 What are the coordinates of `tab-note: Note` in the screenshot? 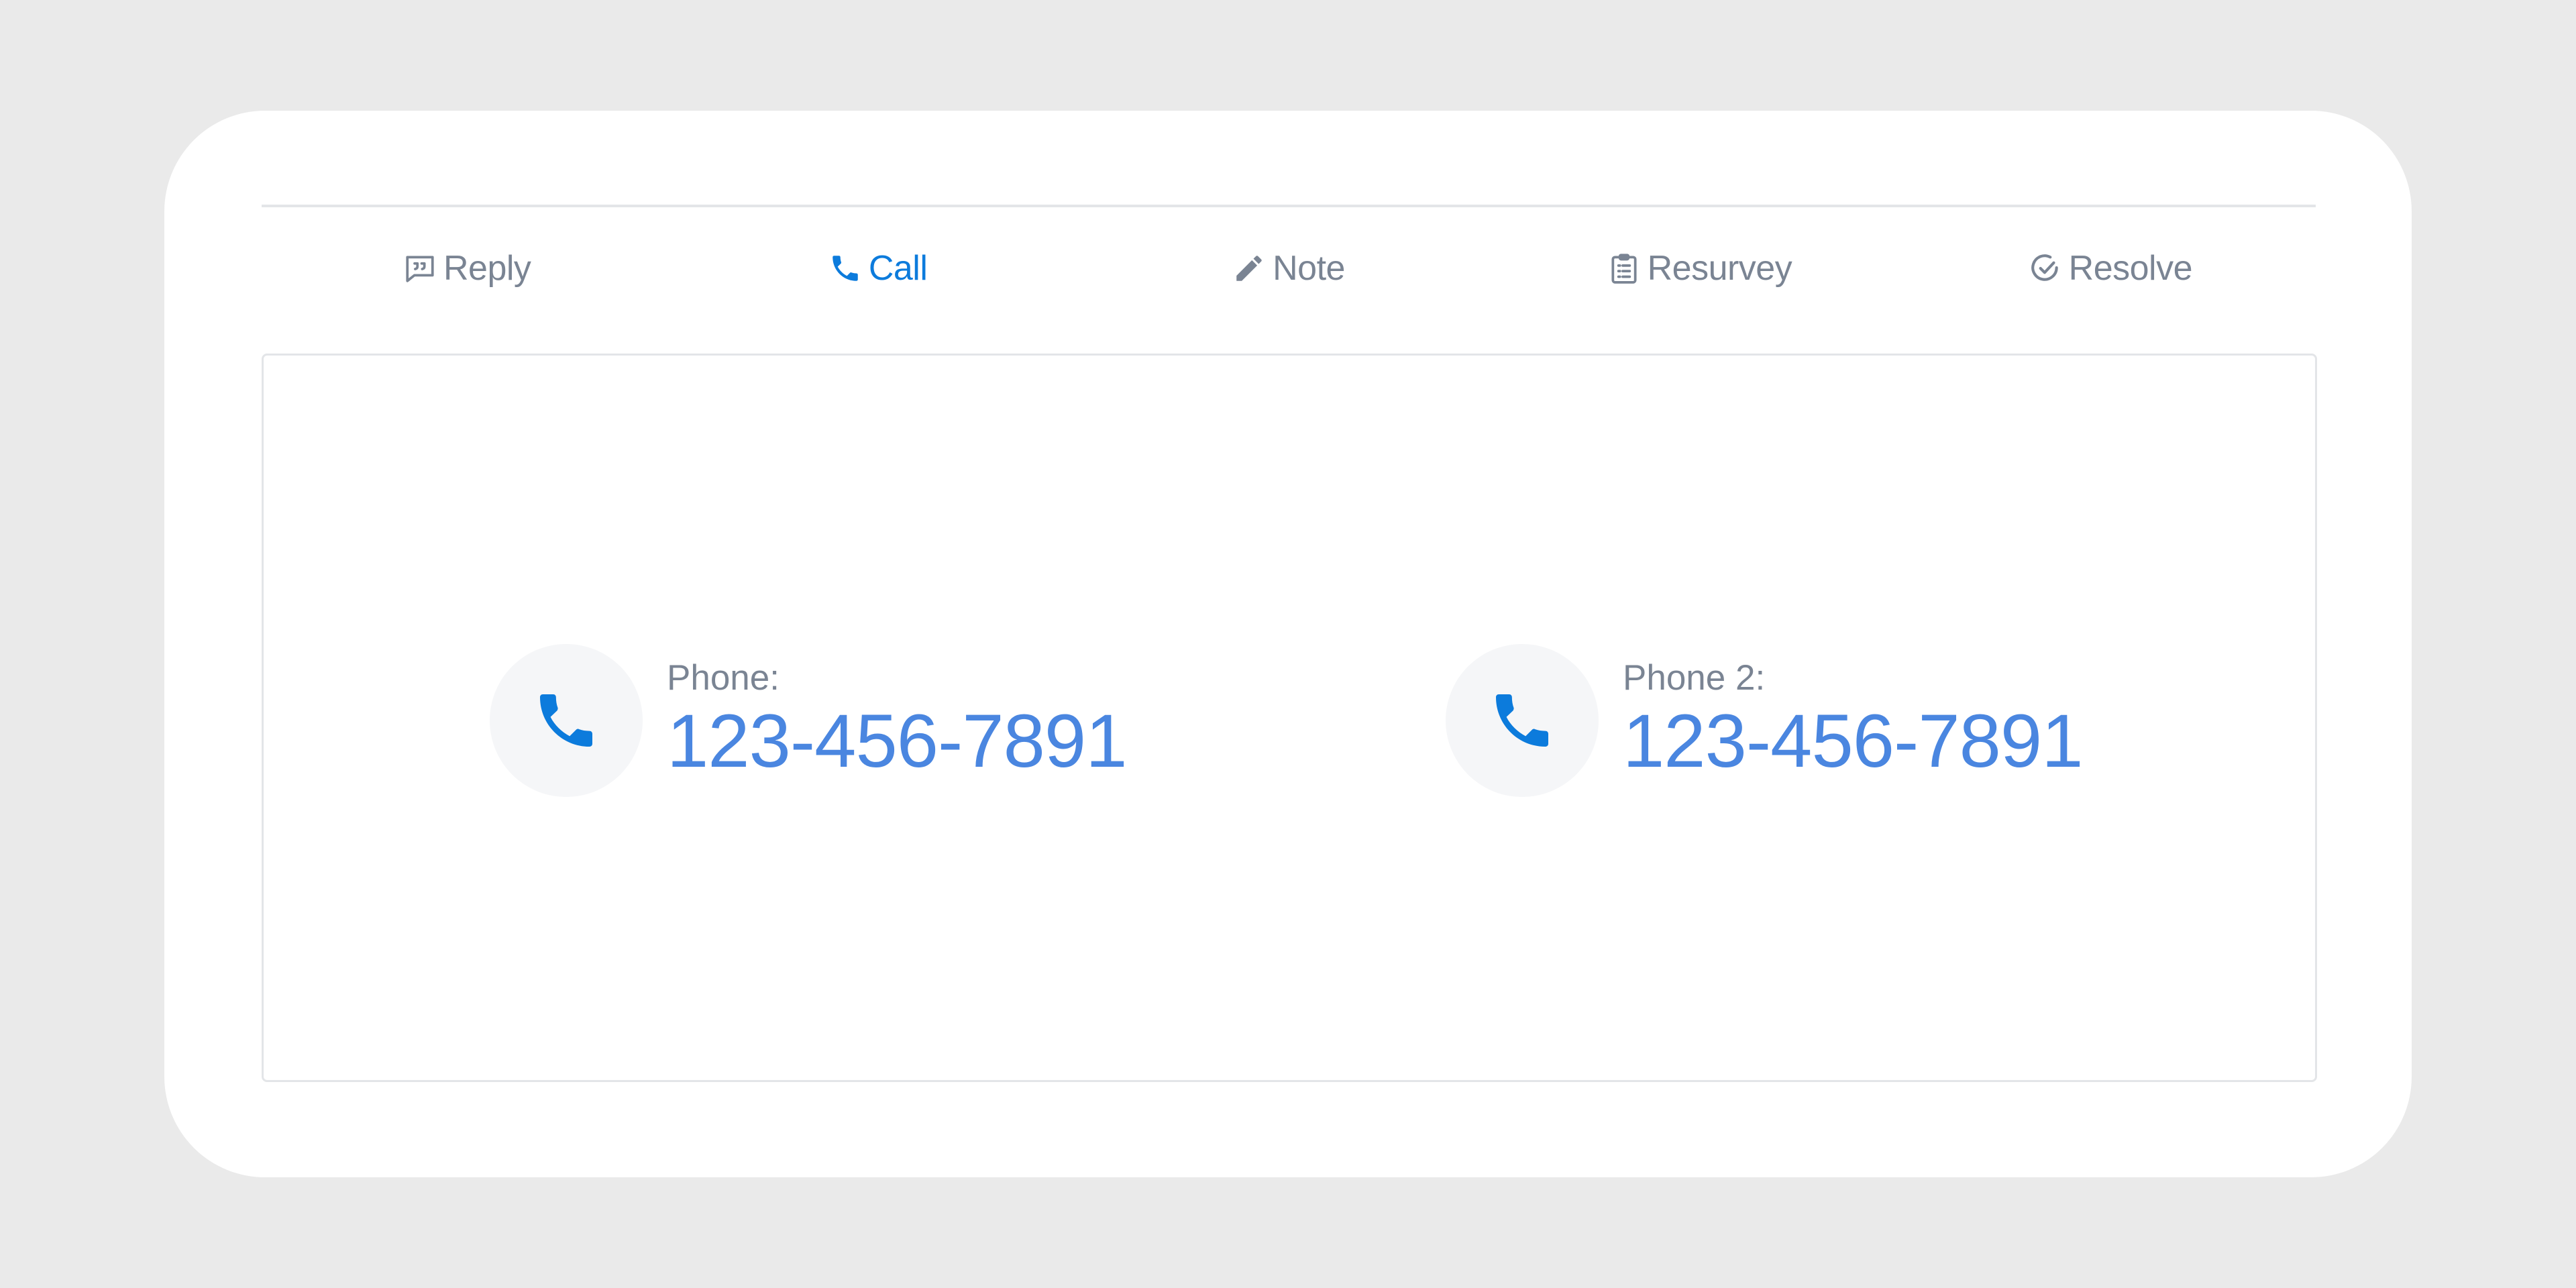 It's located at (1288, 268).